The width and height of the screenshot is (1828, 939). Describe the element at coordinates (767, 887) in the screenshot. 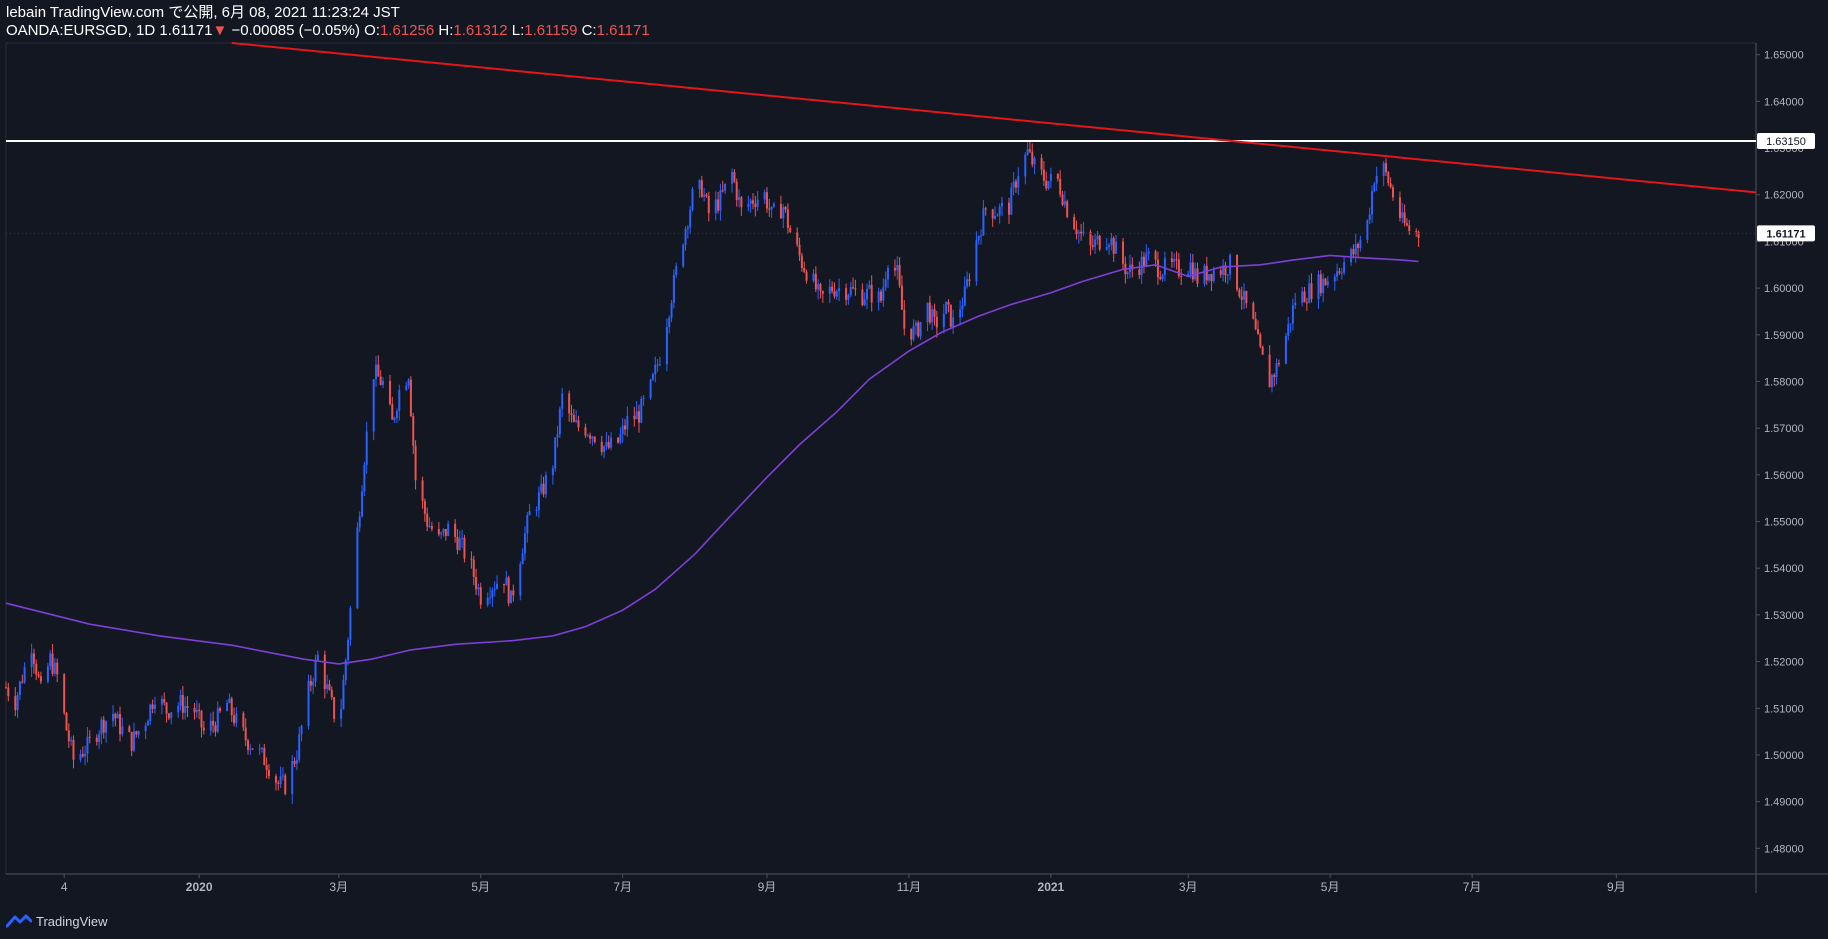

I see `time-tick-label: 9月` at that location.